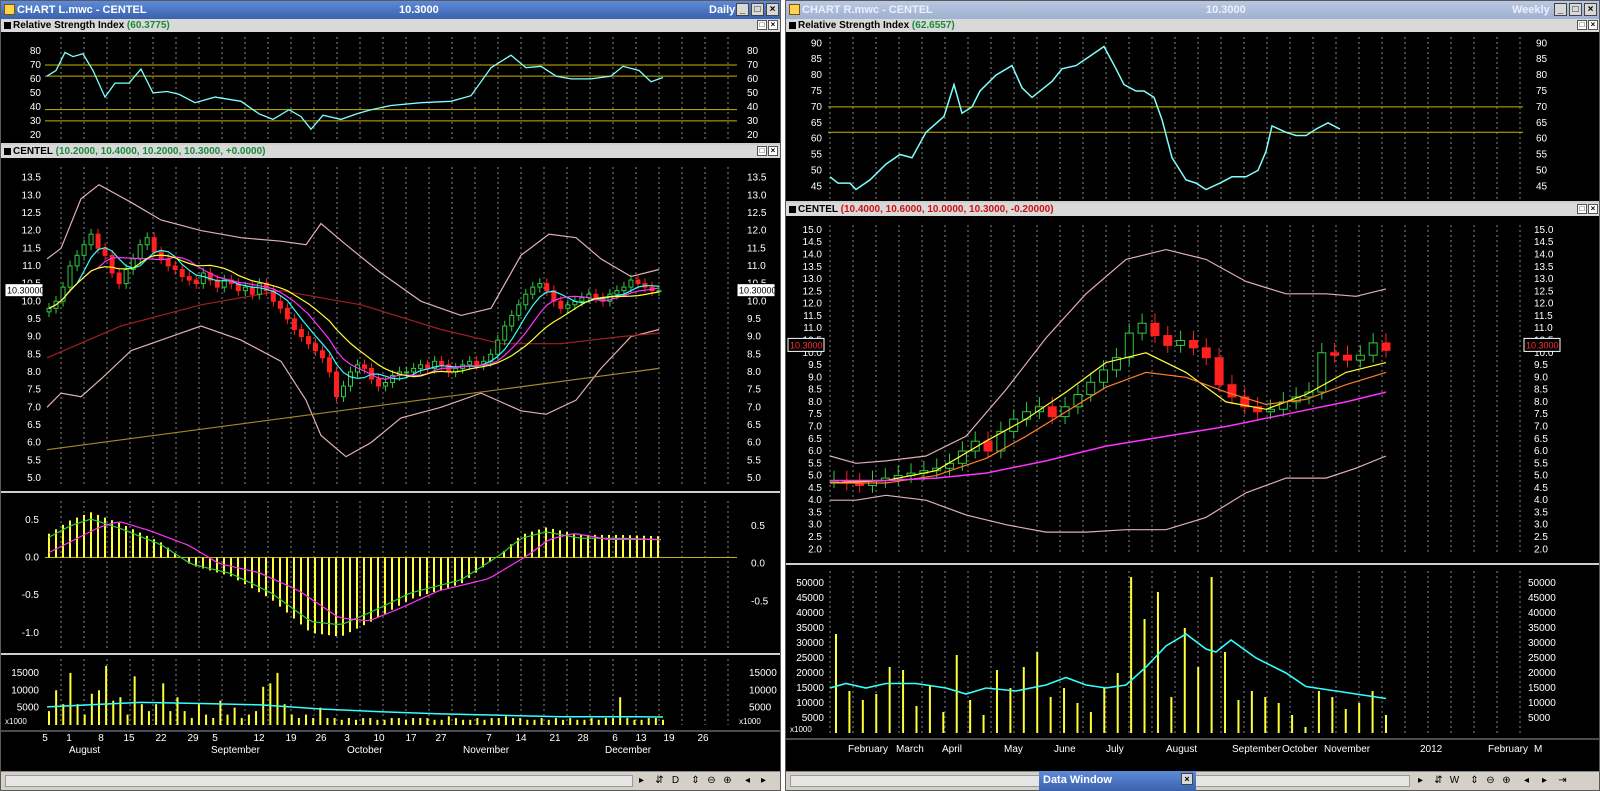 The height and width of the screenshot is (791, 1600). What do you see at coordinates (1542, 583) in the screenshot?
I see `volume-tick-right: 50000` at bounding box center [1542, 583].